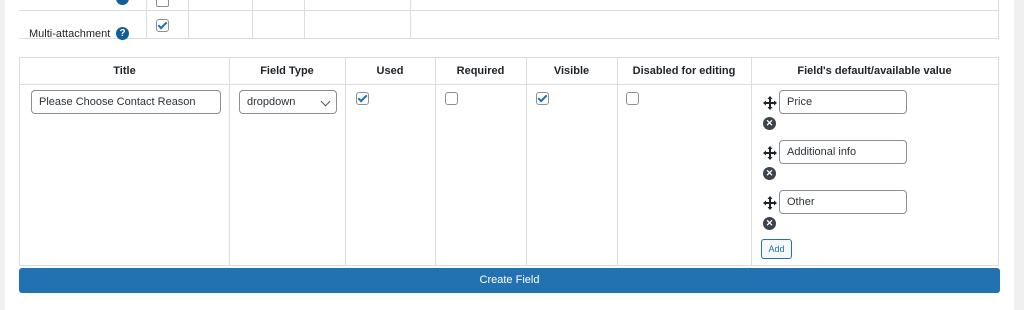 This screenshot has width=1024, height=310. I want to click on field-type-value: dropdown, so click(271, 102).